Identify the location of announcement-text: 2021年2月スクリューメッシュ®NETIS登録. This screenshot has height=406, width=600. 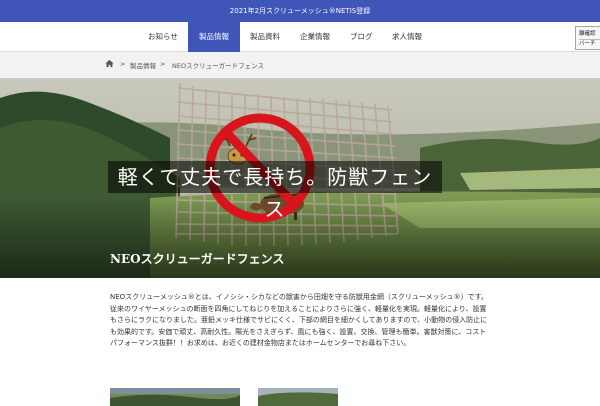
(300, 11).